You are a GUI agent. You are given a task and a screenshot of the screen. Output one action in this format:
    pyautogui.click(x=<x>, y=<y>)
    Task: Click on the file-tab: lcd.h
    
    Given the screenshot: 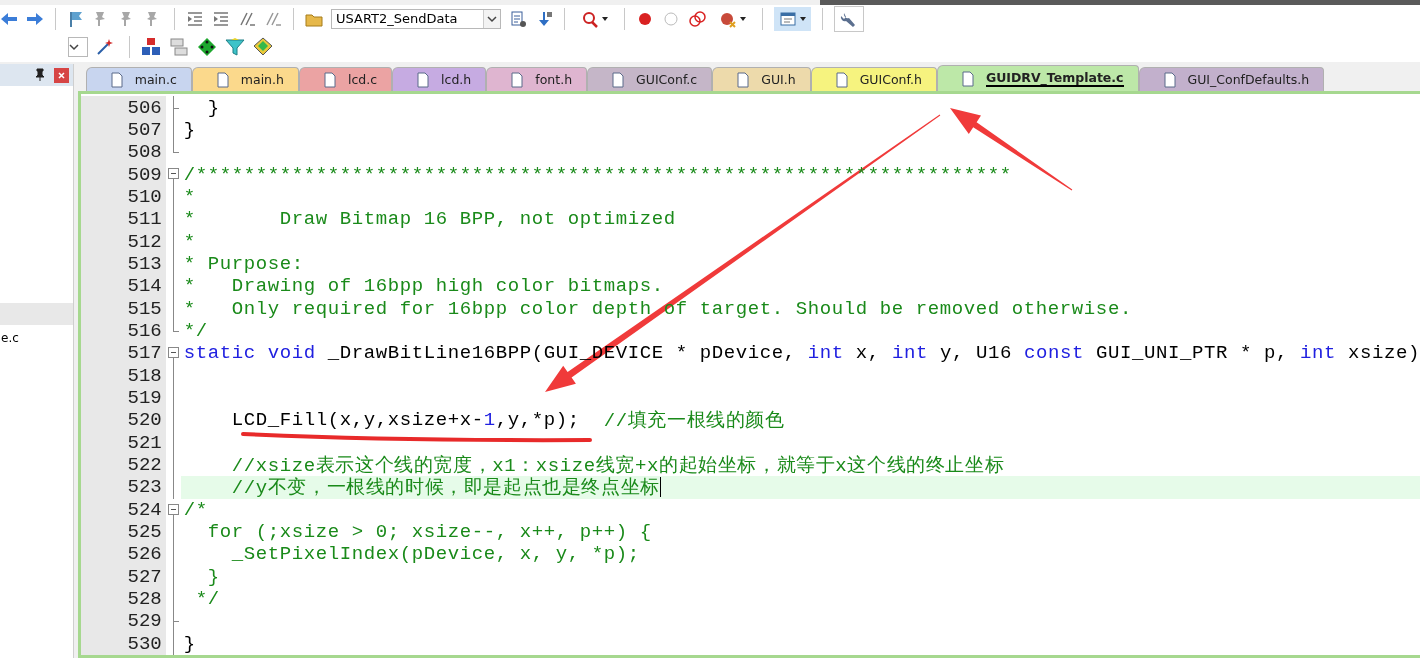 What is the action you would take?
    pyautogui.click(x=439, y=79)
    